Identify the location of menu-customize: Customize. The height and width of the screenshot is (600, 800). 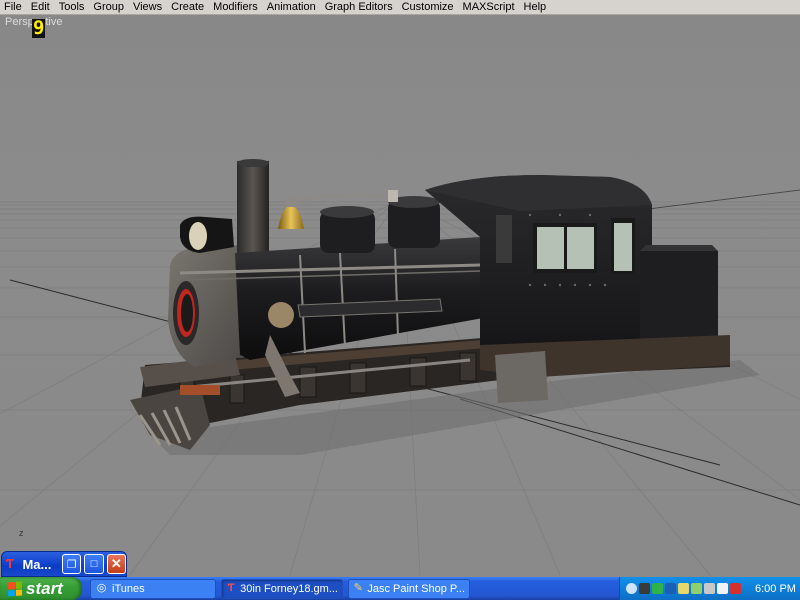
(428, 7).